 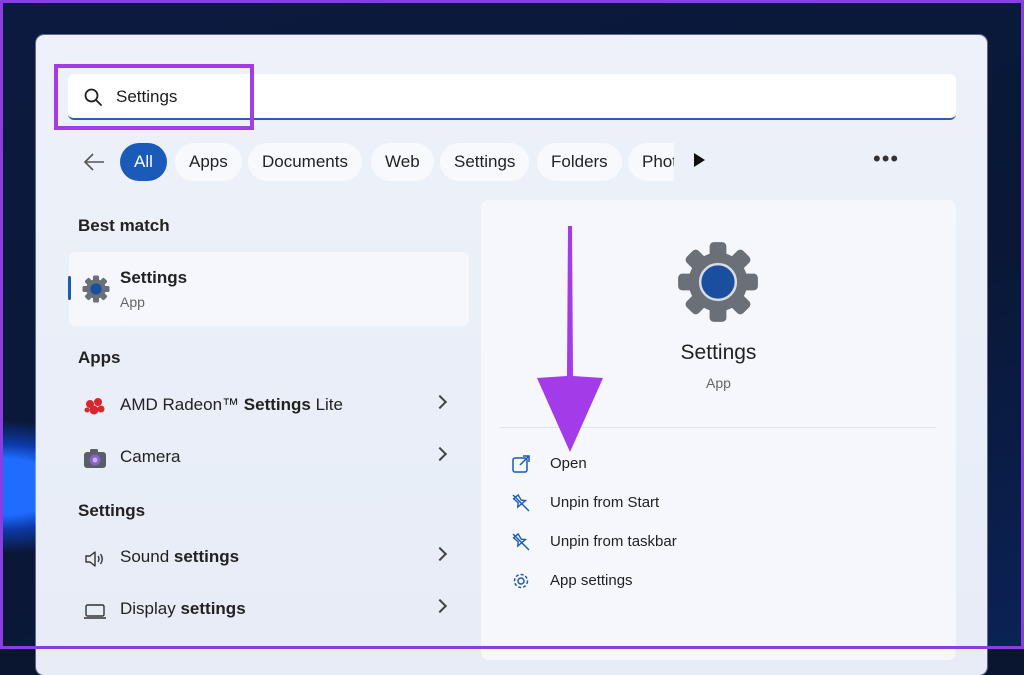 I want to click on settings-result-label: Display settings, so click(x=183, y=608).